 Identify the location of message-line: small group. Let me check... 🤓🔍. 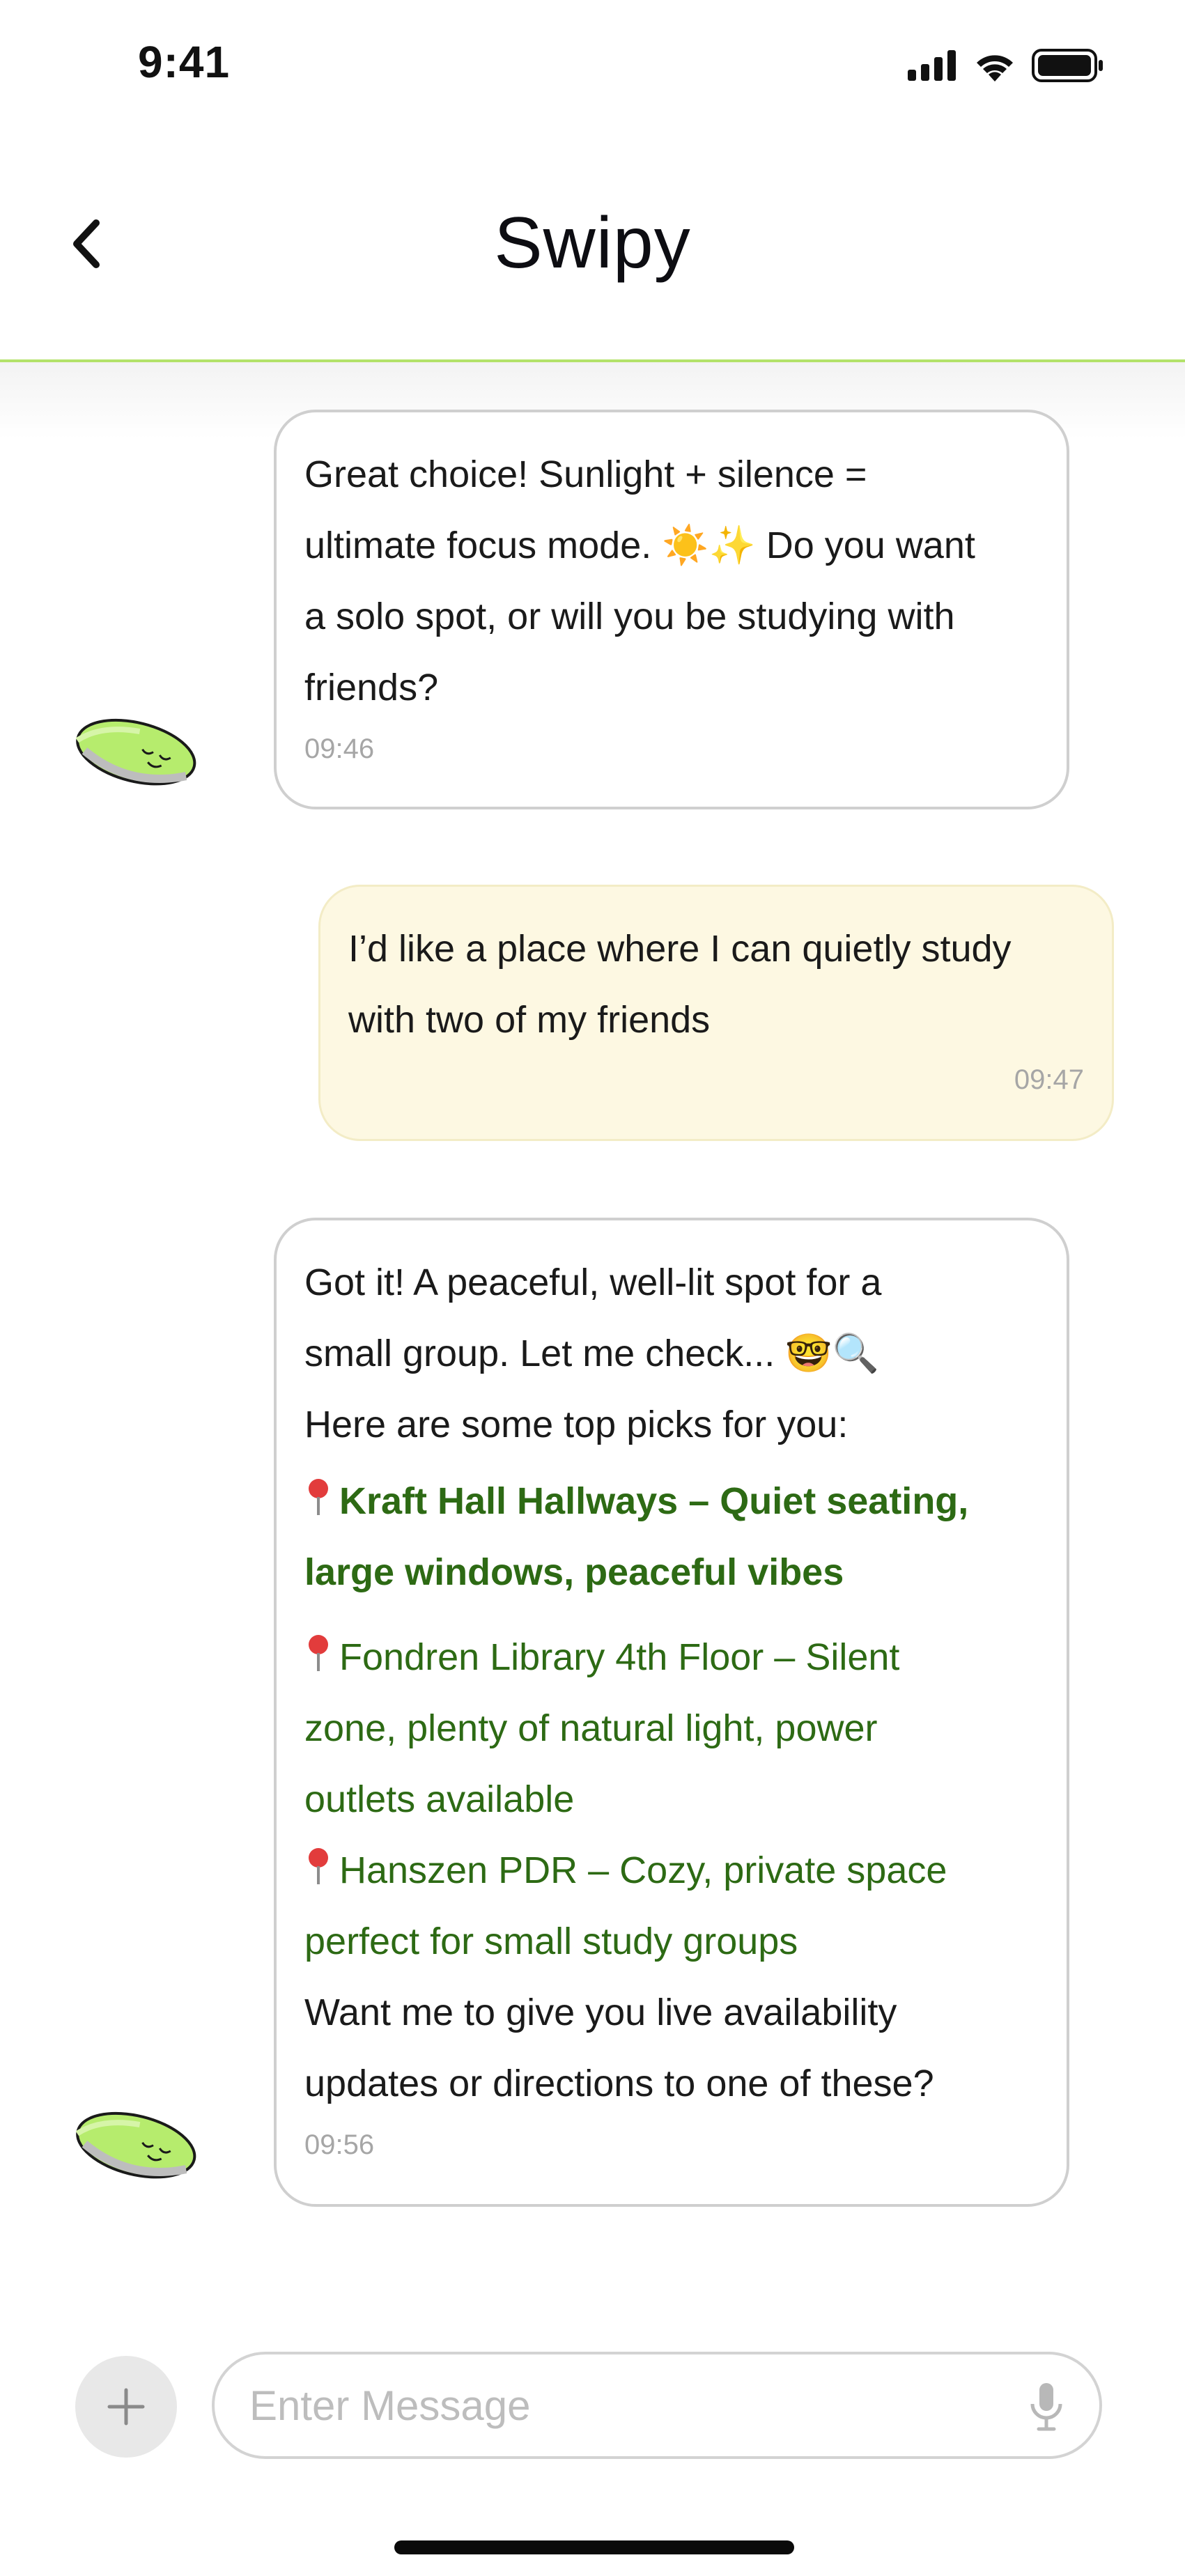
(591, 1353).